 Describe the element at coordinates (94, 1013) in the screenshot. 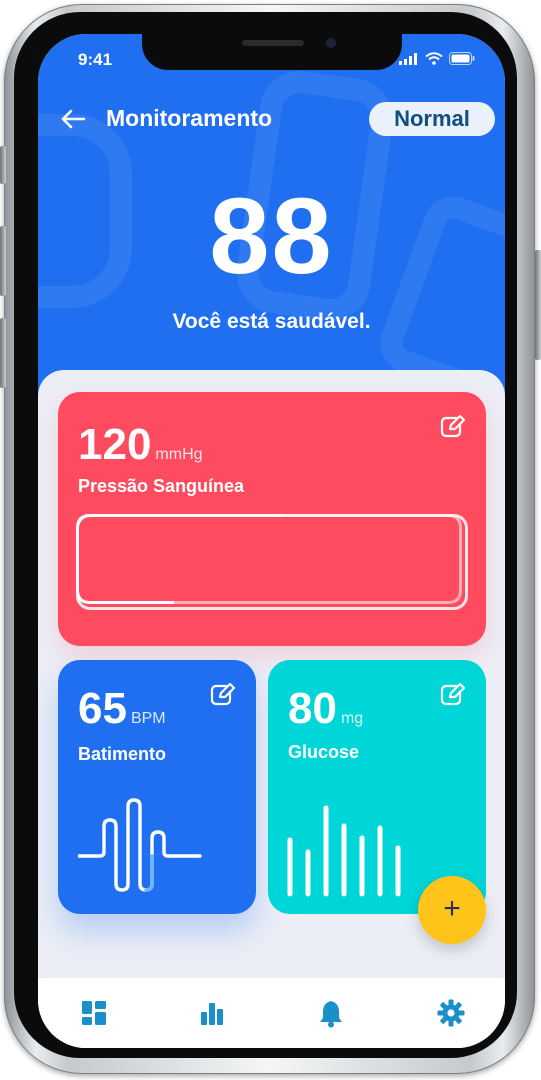

I see `dashboard-icon` at that location.